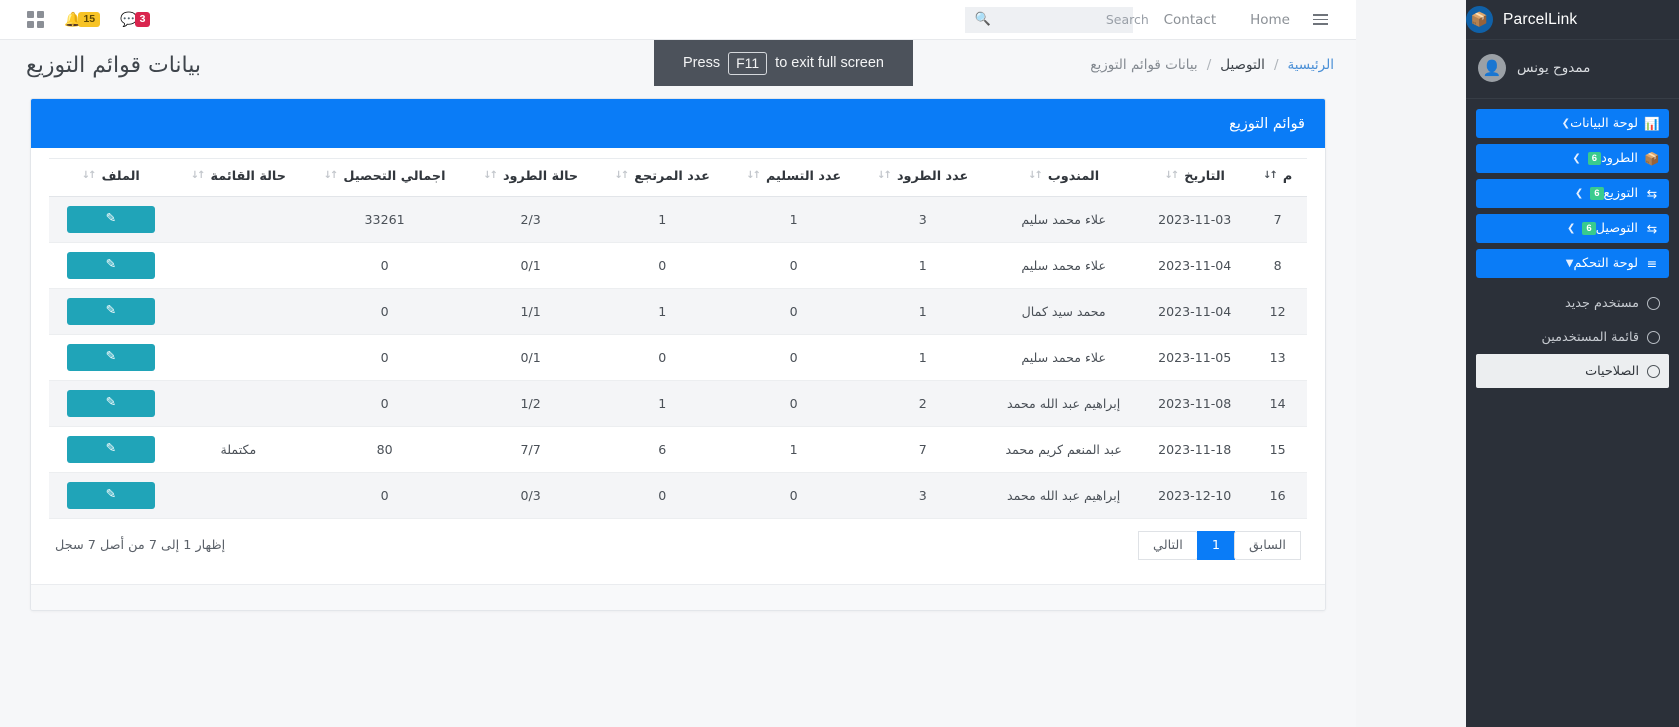 The height and width of the screenshot is (727, 1679). I want to click on top-navbar: 🔔 15 💬 3 🔍 Contact Home, so click(678, 20).